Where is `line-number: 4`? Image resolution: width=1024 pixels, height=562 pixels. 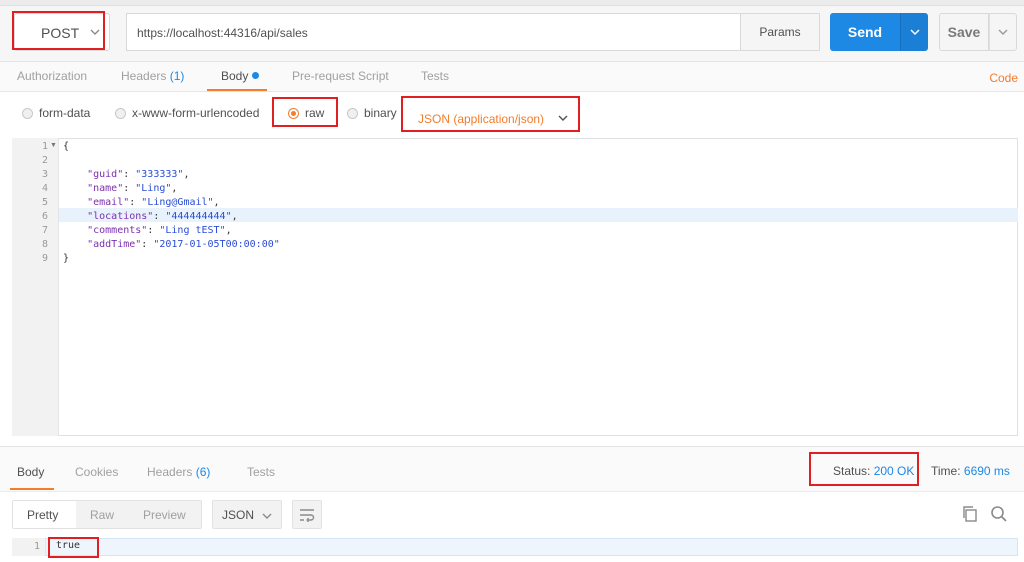
line-number: 4 is located at coordinates (44, 188).